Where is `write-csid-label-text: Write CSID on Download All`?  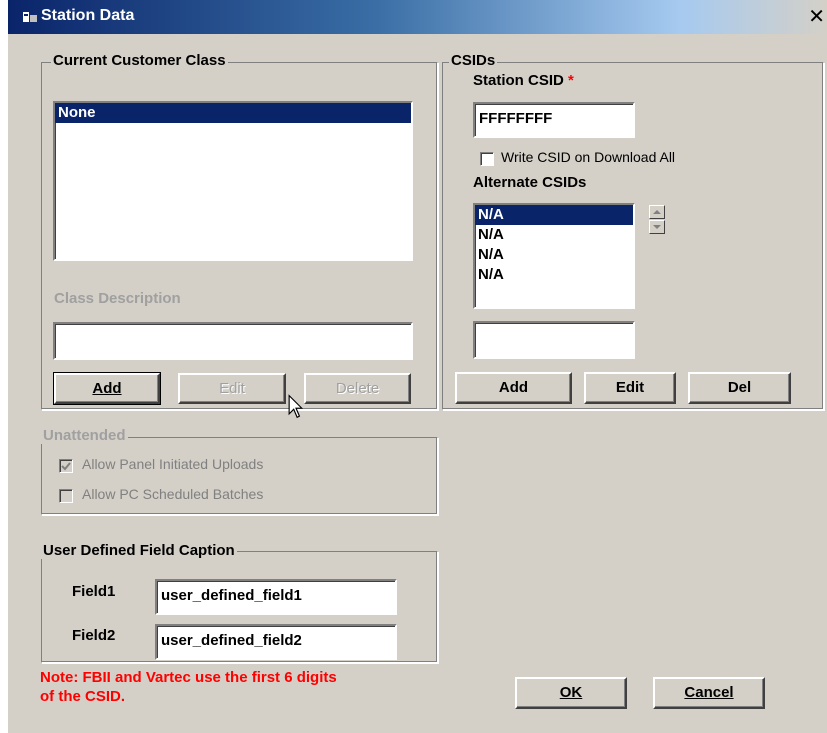
write-csid-label-text: Write CSID on Download All is located at coordinates (588, 157).